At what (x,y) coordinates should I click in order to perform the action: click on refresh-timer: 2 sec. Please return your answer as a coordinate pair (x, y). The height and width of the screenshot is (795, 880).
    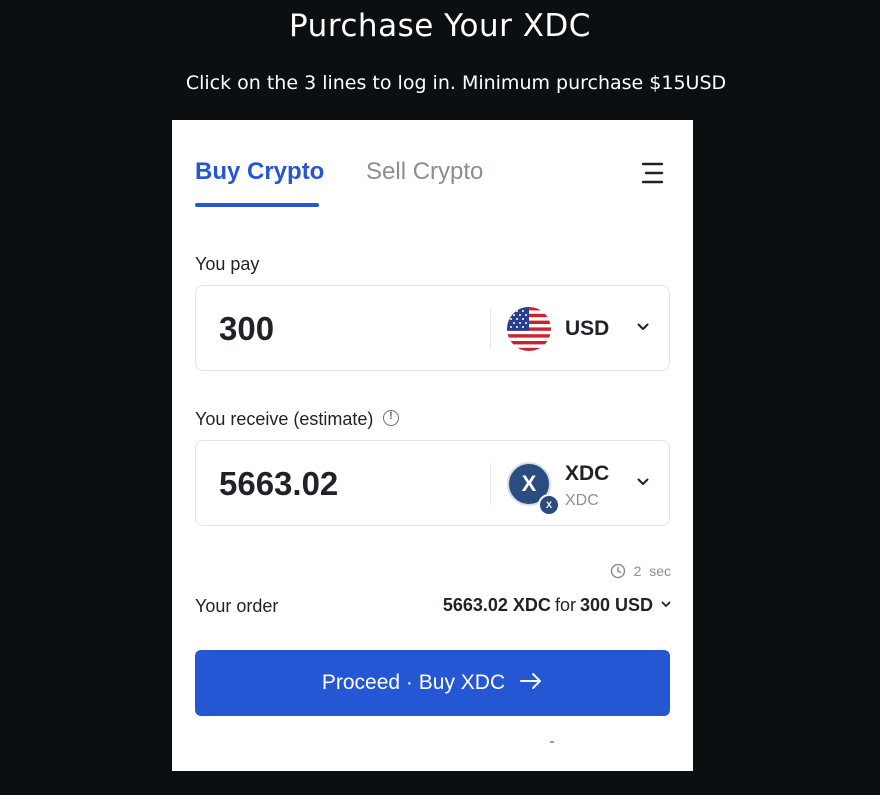
    Looking at the image, I should click on (640, 571).